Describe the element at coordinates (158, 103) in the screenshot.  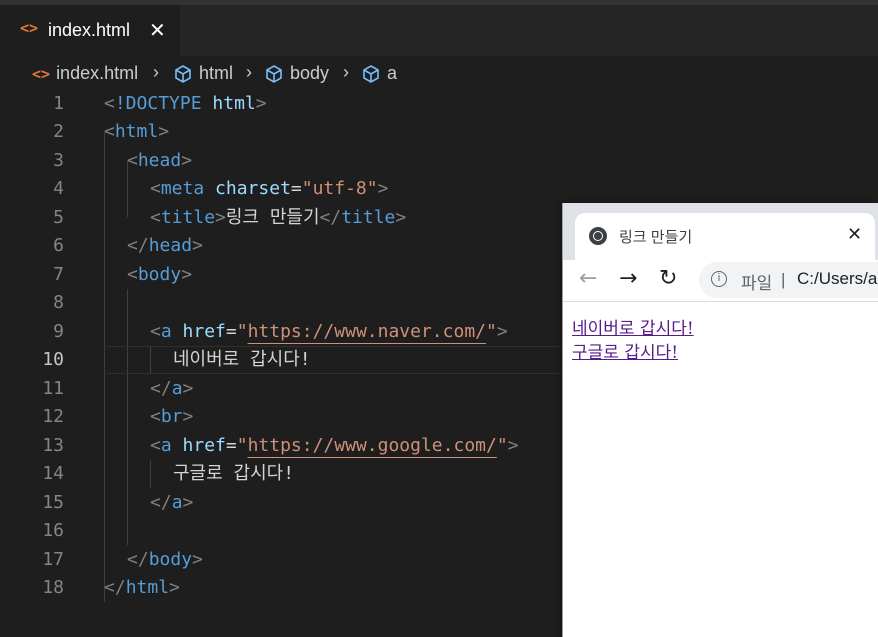
I see `doctype-keyword: !DOCTYPE` at that location.